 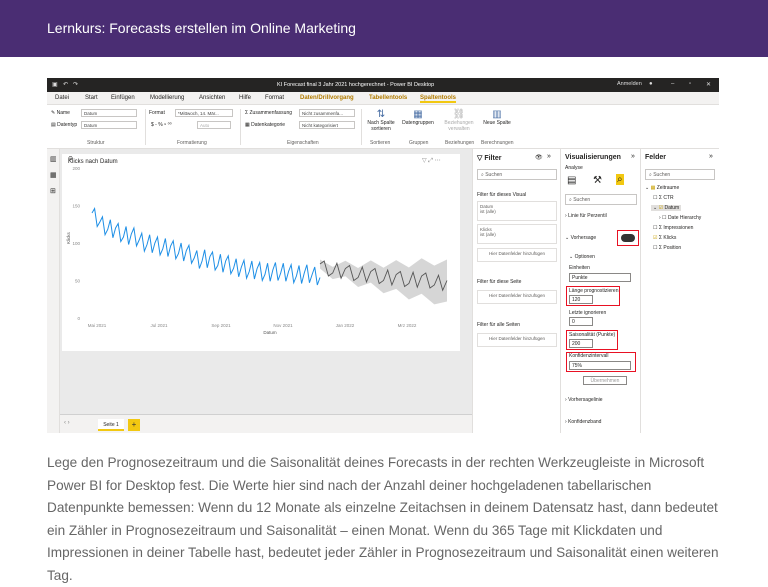 I want to click on groups-icon: ▦, so click(x=418, y=114).